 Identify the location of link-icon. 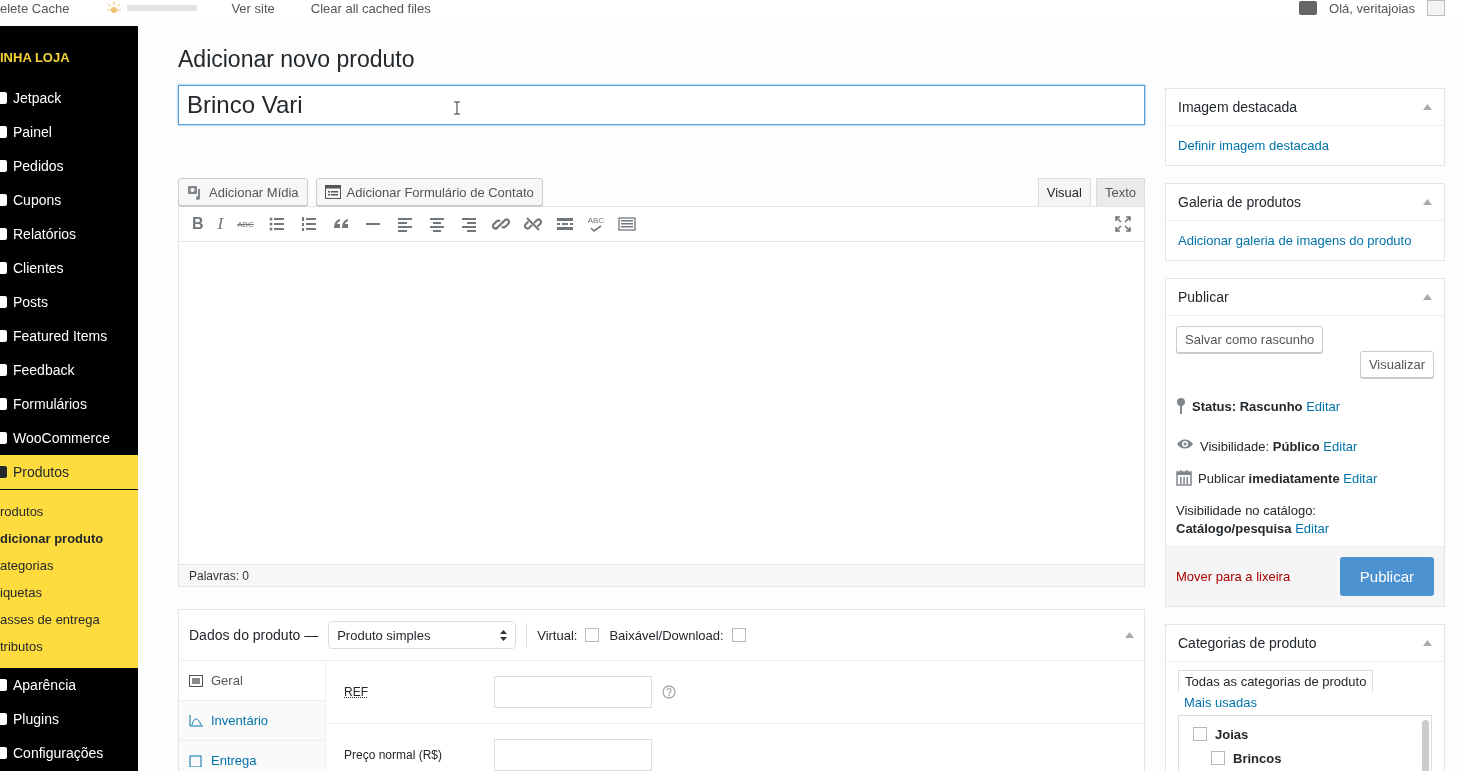
(500, 224).